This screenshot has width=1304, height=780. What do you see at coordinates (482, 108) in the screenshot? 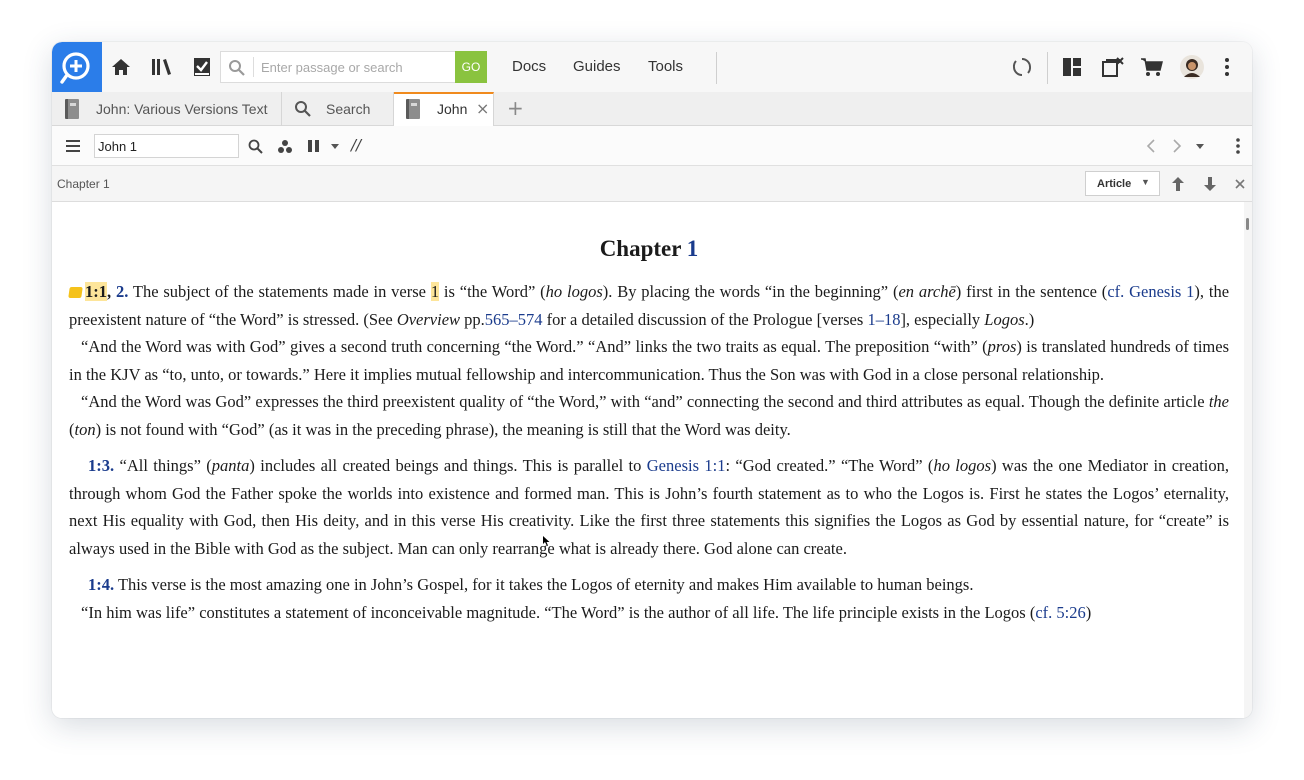
I see `close-tab-icon: ×` at bounding box center [482, 108].